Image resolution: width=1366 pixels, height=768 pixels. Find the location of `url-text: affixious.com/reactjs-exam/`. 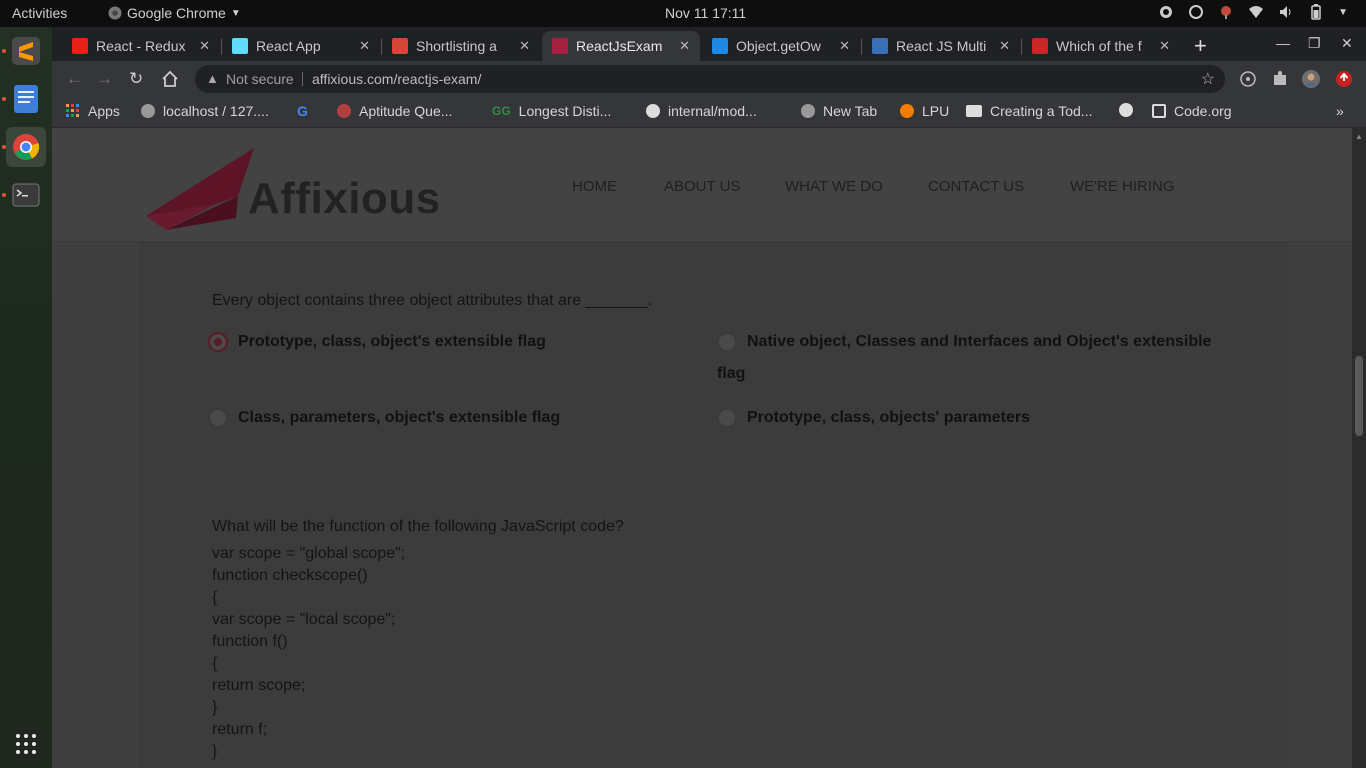

url-text: affixious.com/reactjs-exam/ is located at coordinates (396, 79).